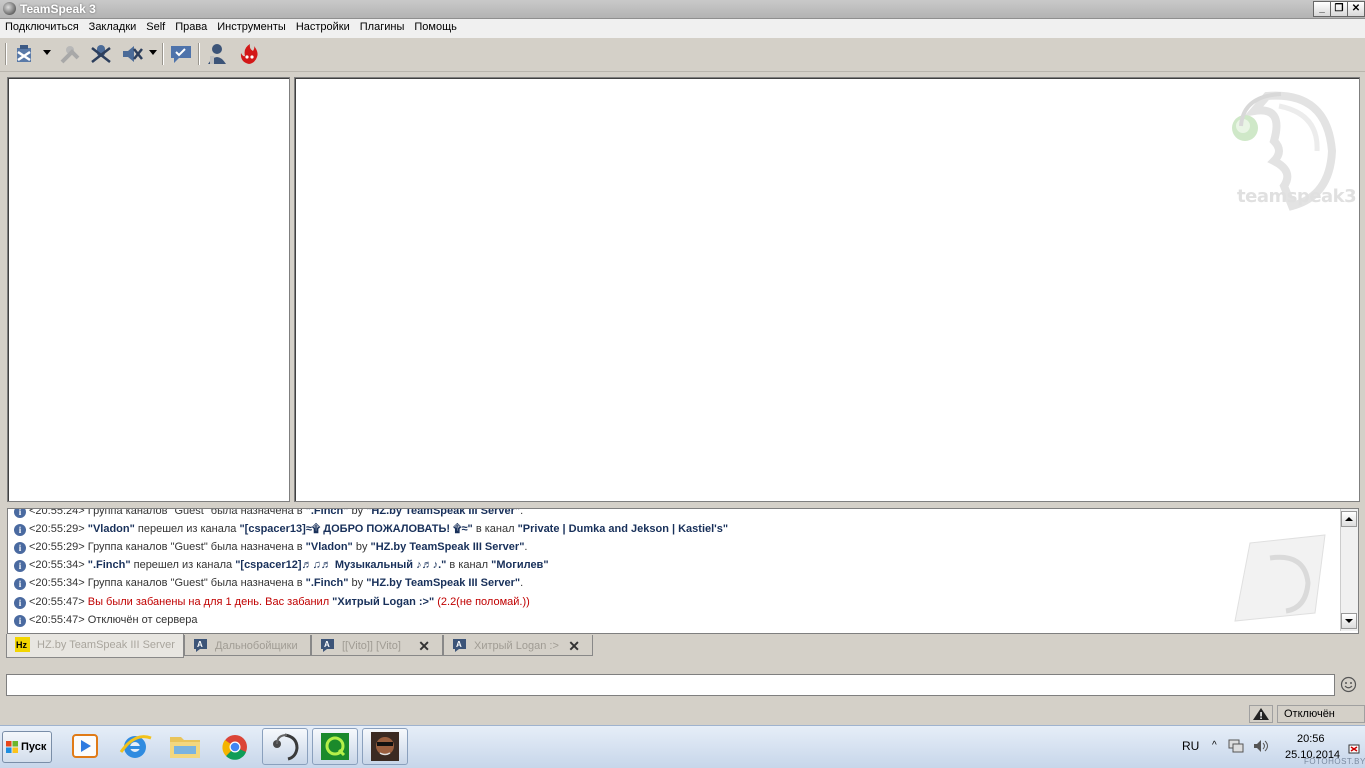 The height and width of the screenshot is (768, 1365). I want to click on chrome-icon, so click(235, 746).